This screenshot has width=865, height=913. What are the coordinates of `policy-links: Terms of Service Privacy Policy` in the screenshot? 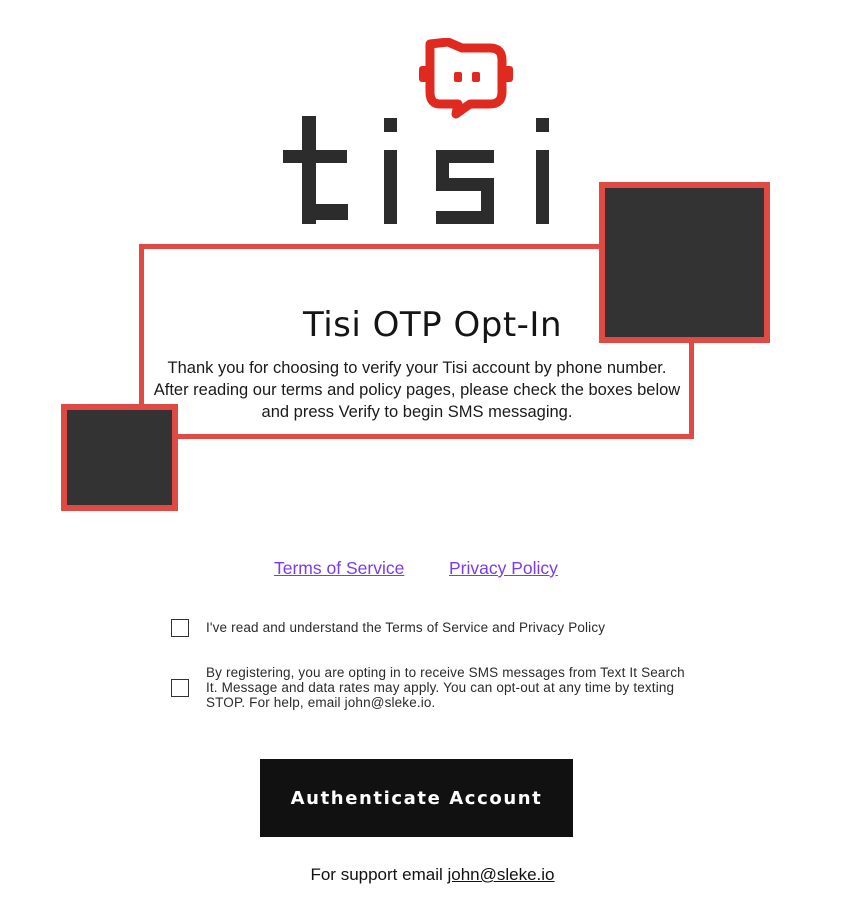 It's located at (432, 570).